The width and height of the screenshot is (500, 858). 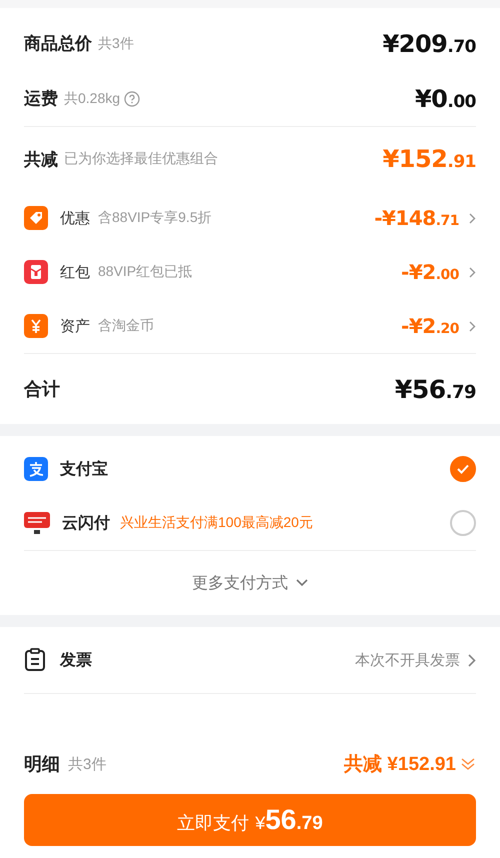 I want to click on summary-note: 共3件, so click(x=116, y=43).